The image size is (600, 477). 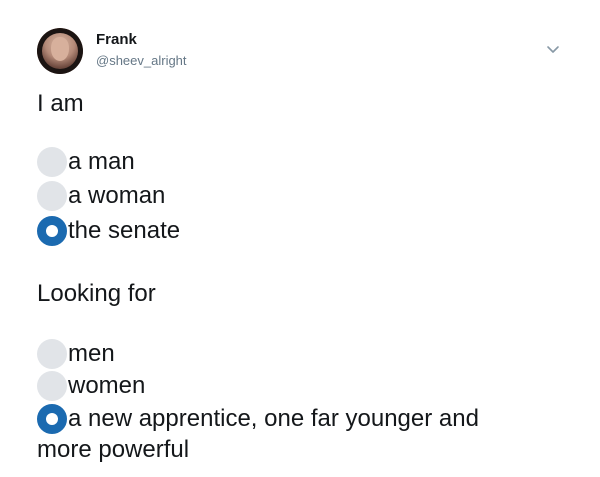 I want to click on avatar-hood, so click(x=60, y=51).